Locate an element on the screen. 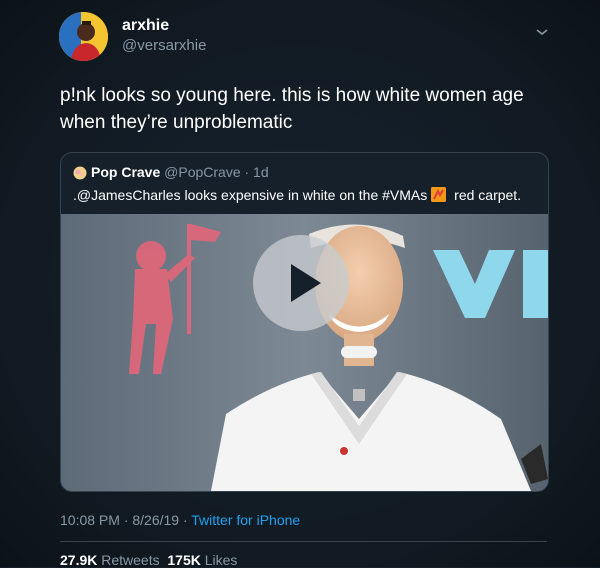  retweets-stat: 27.9K Retweets is located at coordinates (110, 560).